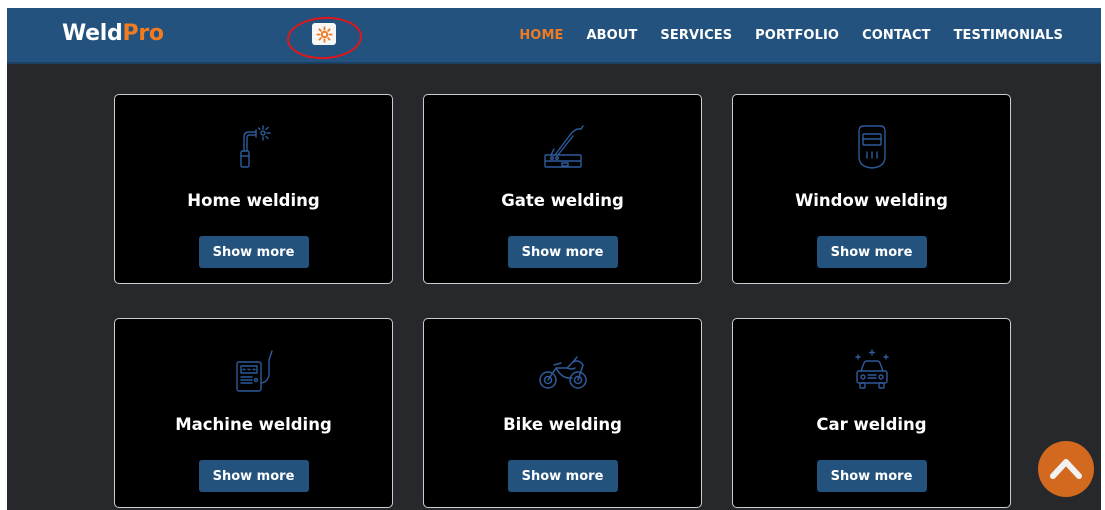  What do you see at coordinates (253, 200) in the screenshot?
I see `card-title: Home welding` at bounding box center [253, 200].